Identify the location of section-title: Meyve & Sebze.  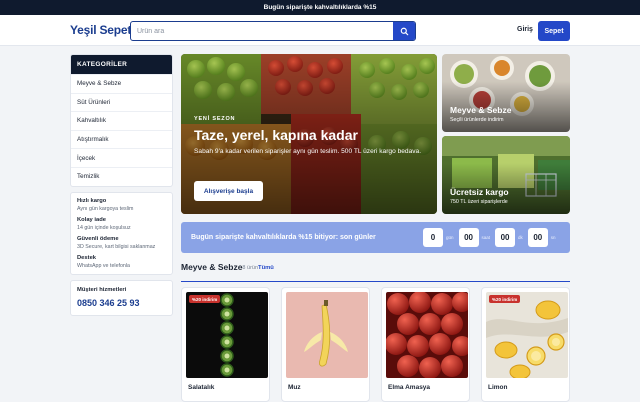
(212, 267).